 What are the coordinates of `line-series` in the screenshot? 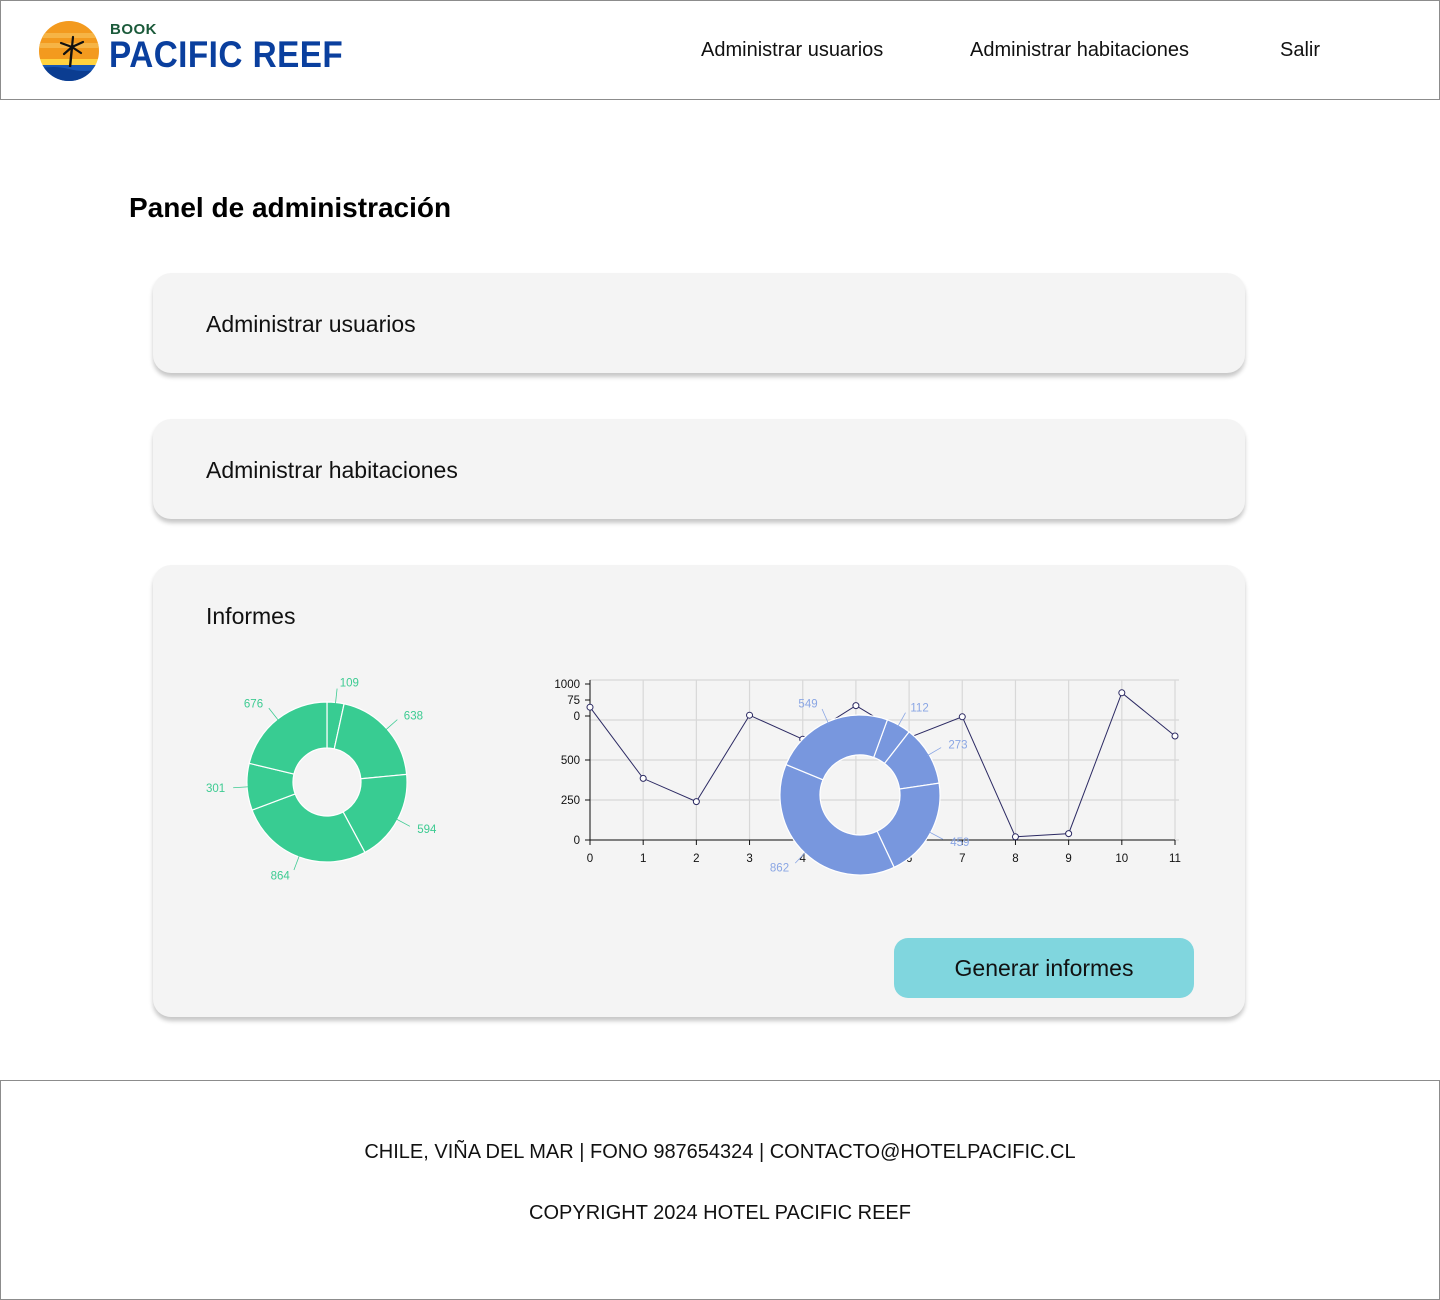 It's located at (882, 764).